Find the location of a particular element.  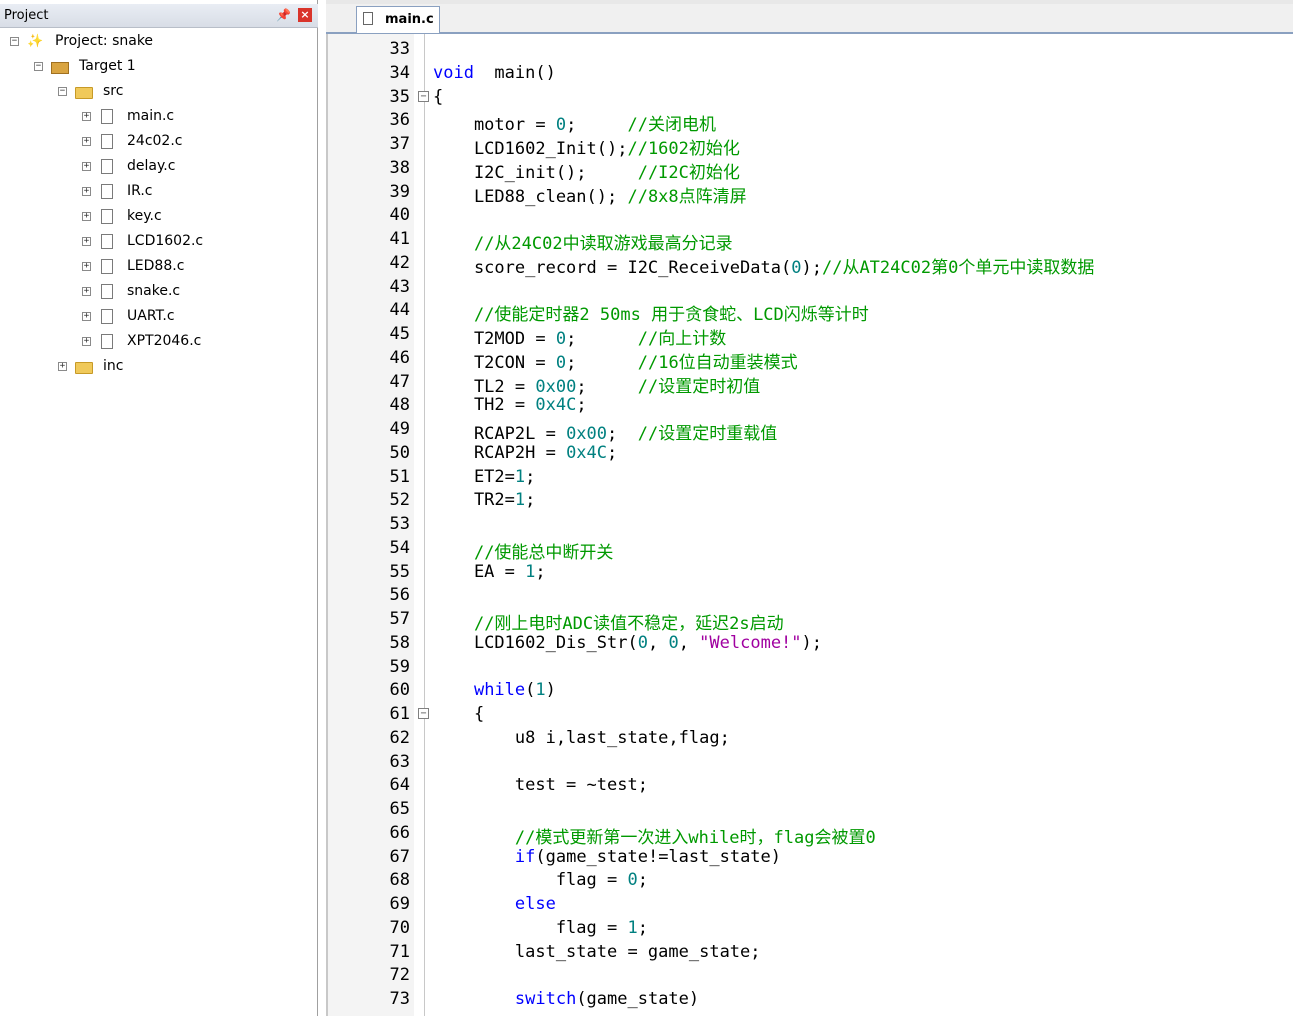

tree-item: + inc is located at coordinates (183, 368).